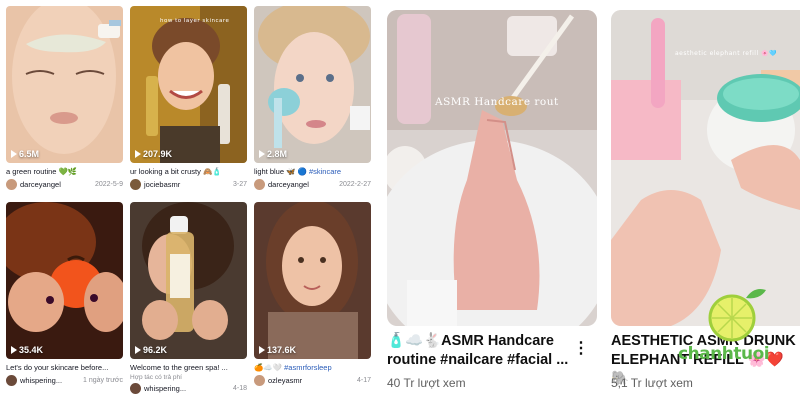 The image size is (800, 400). Describe the element at coordinates (355, 184) in the screenshot. I see `post-date: 2022-2-27` at that location.